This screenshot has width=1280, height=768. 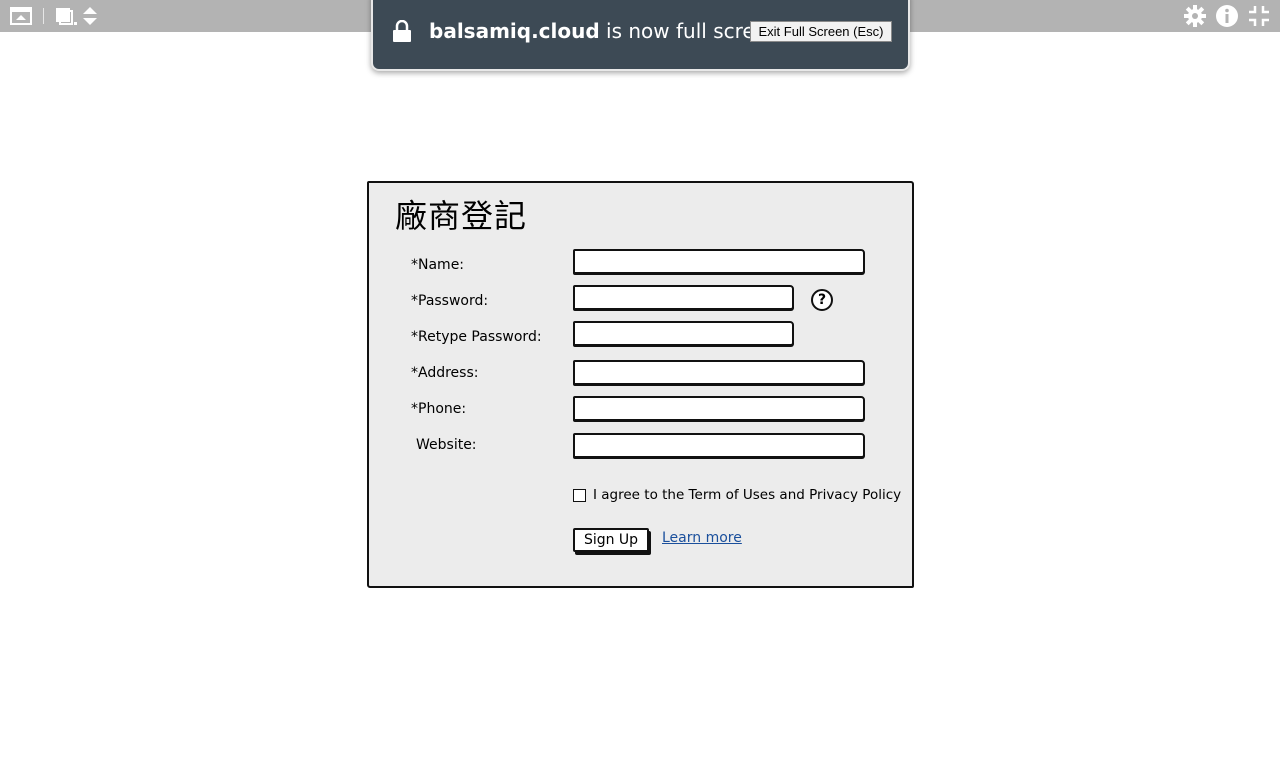 I want to click on agree-checkbox, so click(x=579, y=495).